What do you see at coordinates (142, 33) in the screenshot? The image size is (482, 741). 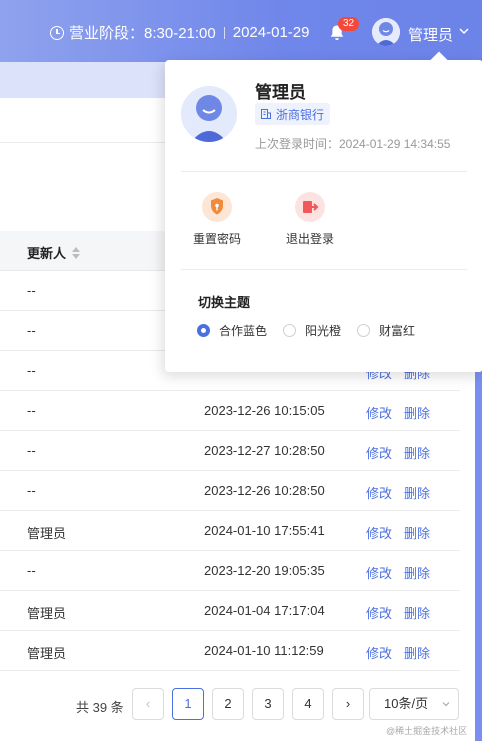 I see `business-hours-label: 营业阶段：8:30-21:00` at bounding box center [142, 33].